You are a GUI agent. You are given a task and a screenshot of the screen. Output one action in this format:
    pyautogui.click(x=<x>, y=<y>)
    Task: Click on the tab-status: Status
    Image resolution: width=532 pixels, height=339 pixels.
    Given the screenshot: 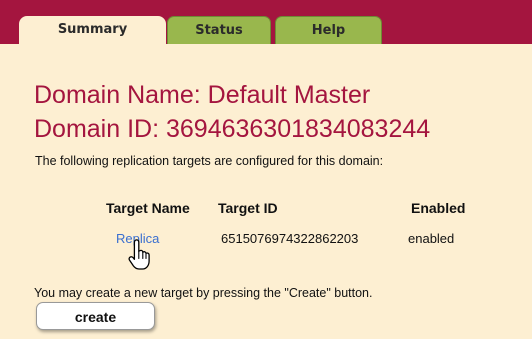 What is the action you would take?
    pyautogui.click(x=219, y=30)
    